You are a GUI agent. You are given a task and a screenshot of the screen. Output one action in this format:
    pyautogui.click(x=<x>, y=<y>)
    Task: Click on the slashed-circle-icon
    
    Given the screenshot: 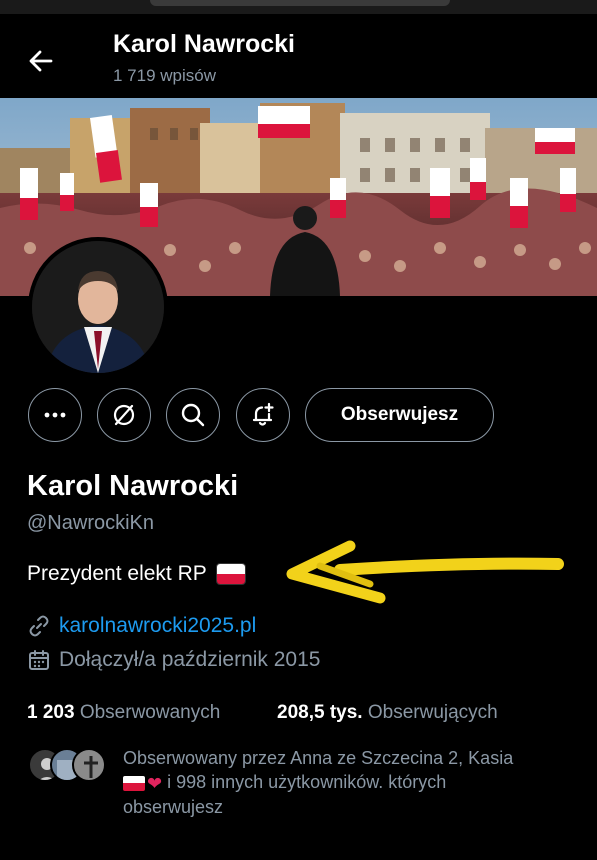 What is the action you would take?
    pyautogui.click(x=124, y=415)
    